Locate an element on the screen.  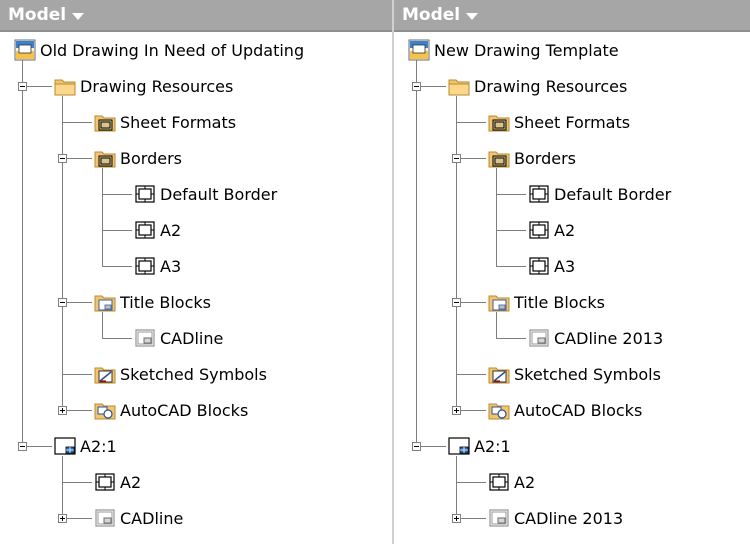
drawing-icon is located at coordinates (419, 50).